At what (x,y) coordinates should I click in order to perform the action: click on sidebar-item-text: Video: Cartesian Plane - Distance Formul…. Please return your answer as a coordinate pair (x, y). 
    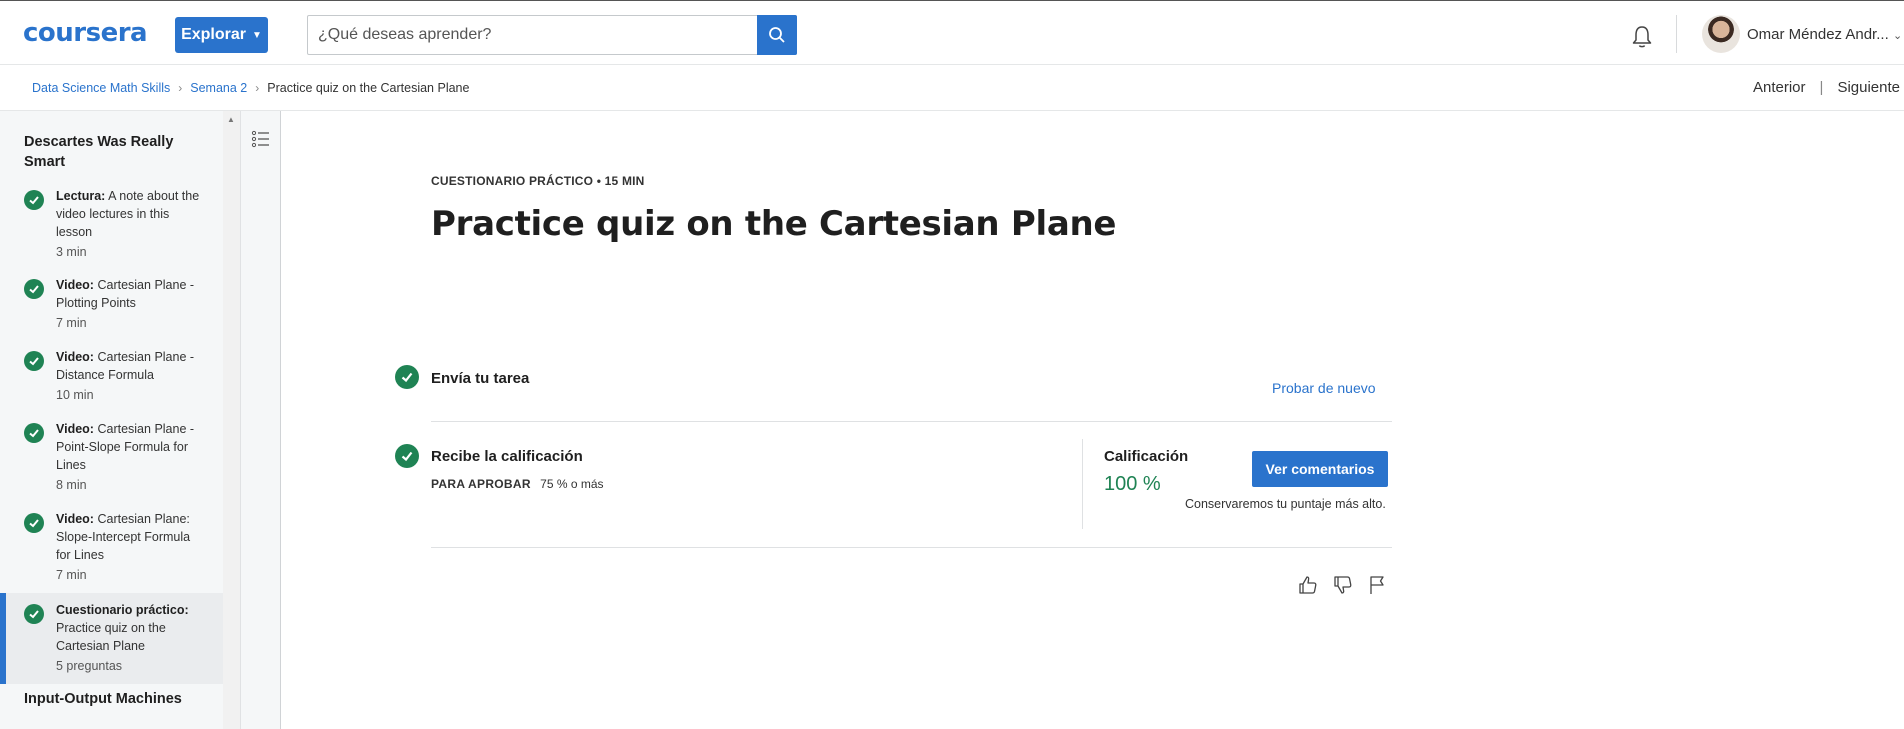
    Looking at the image, I should click on (130, 376).